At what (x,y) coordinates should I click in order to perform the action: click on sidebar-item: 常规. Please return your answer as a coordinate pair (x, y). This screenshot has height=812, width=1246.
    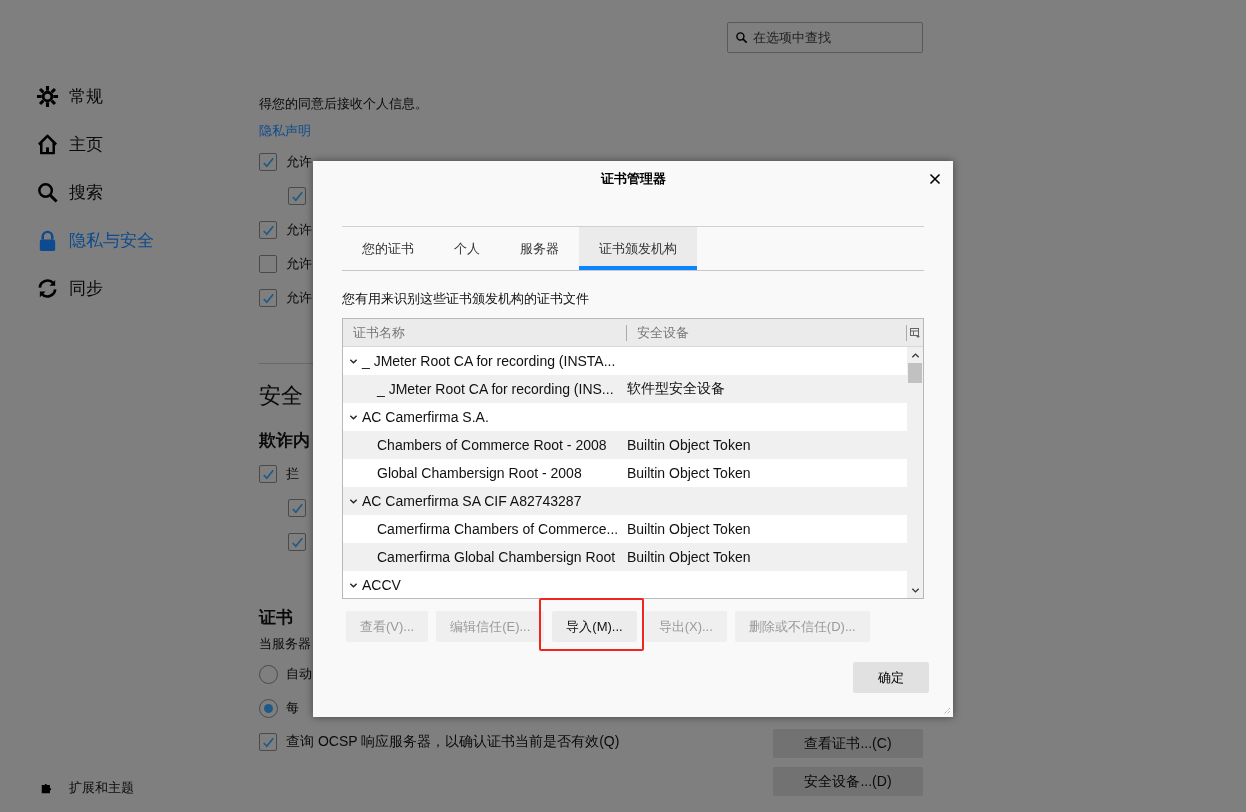
    Looking at the image, I should click on (147, 96).